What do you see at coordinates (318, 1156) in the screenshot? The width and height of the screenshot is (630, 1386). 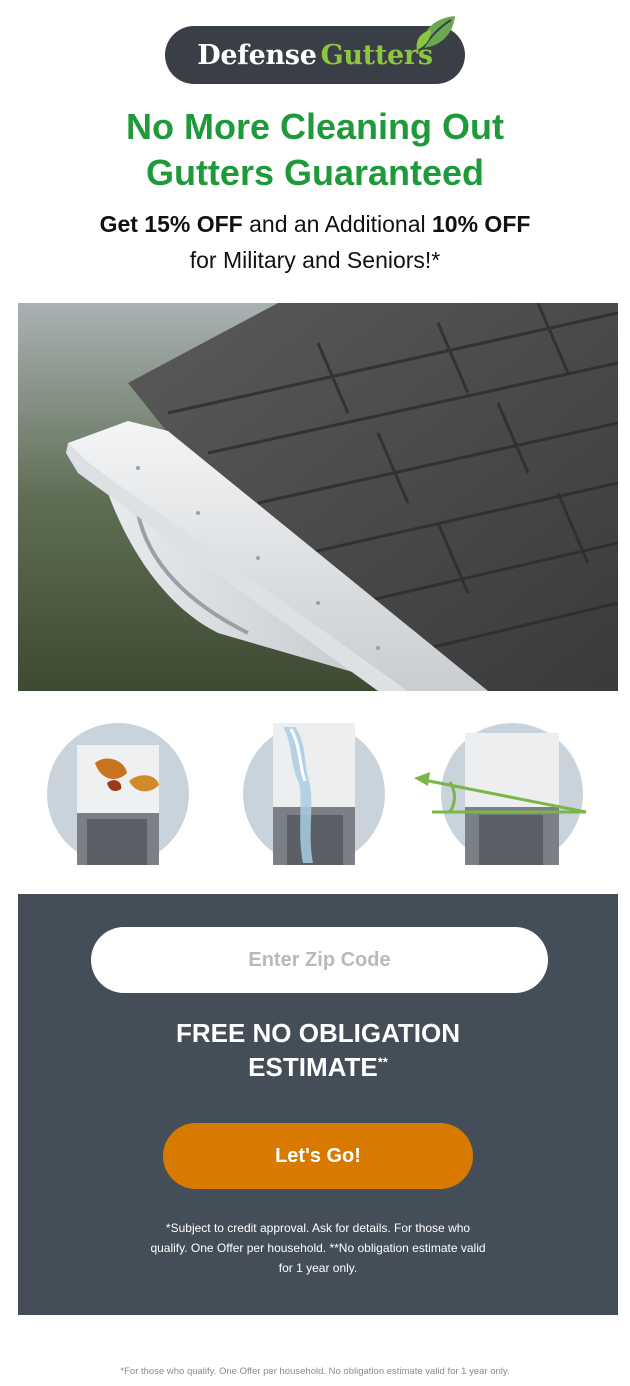 I see `lets-go-button: Let's Go!` at bounding box center [318, 1156].